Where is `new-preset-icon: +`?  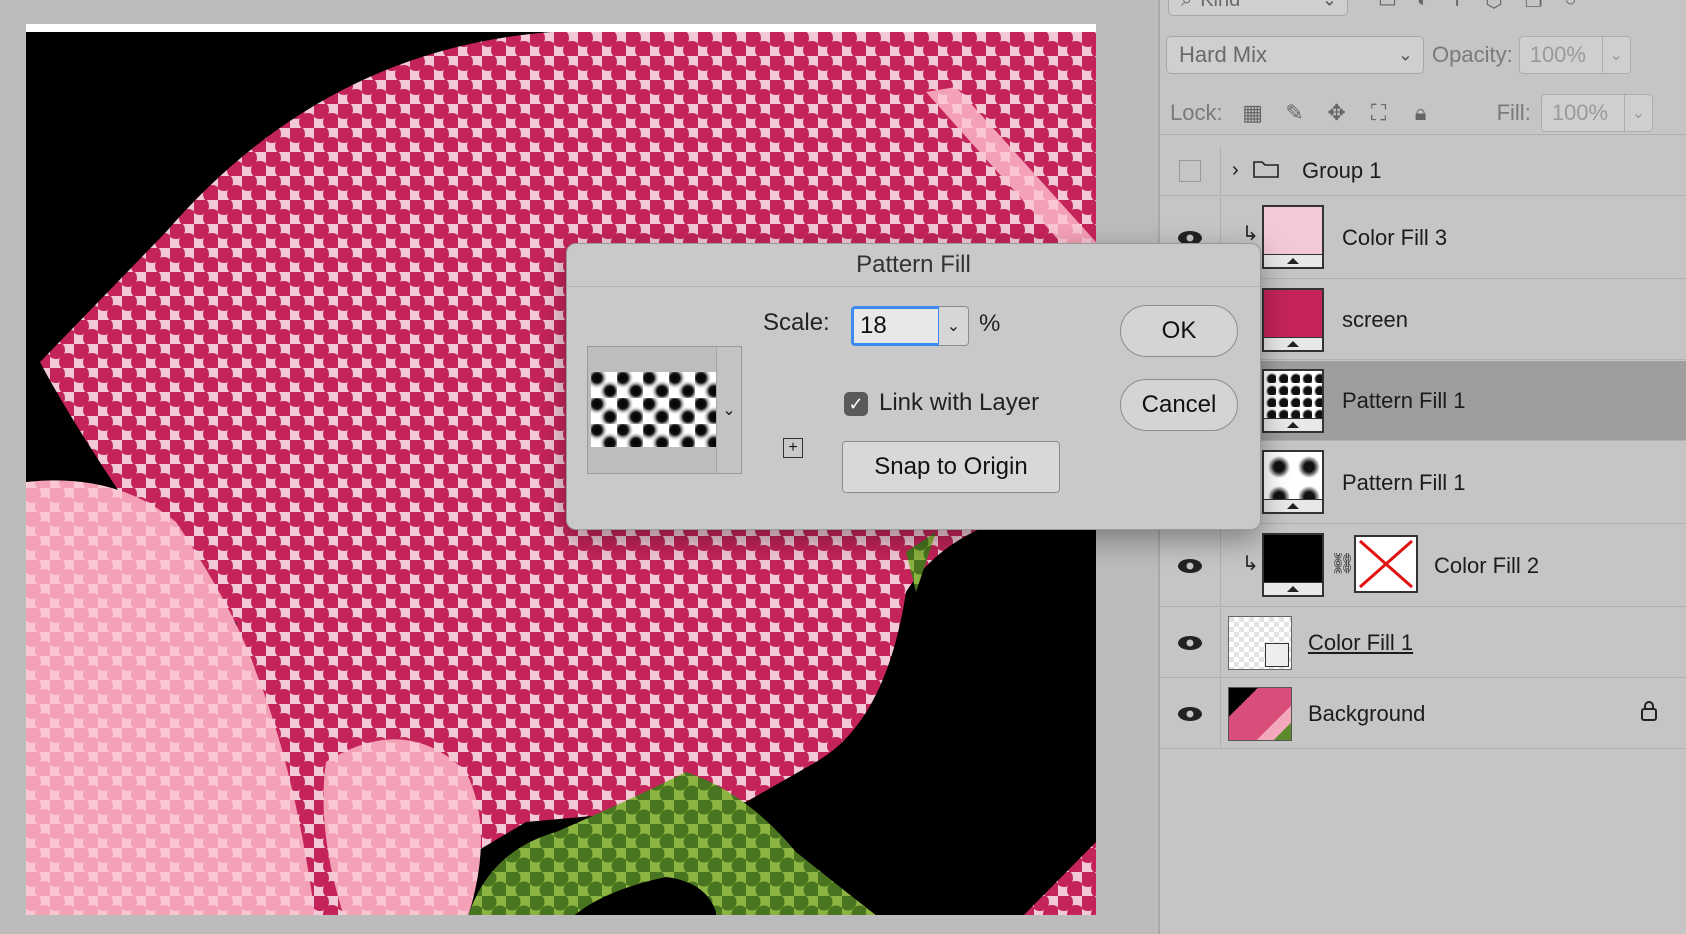
new-preset-icon: + is located at coordinates (793, 448).